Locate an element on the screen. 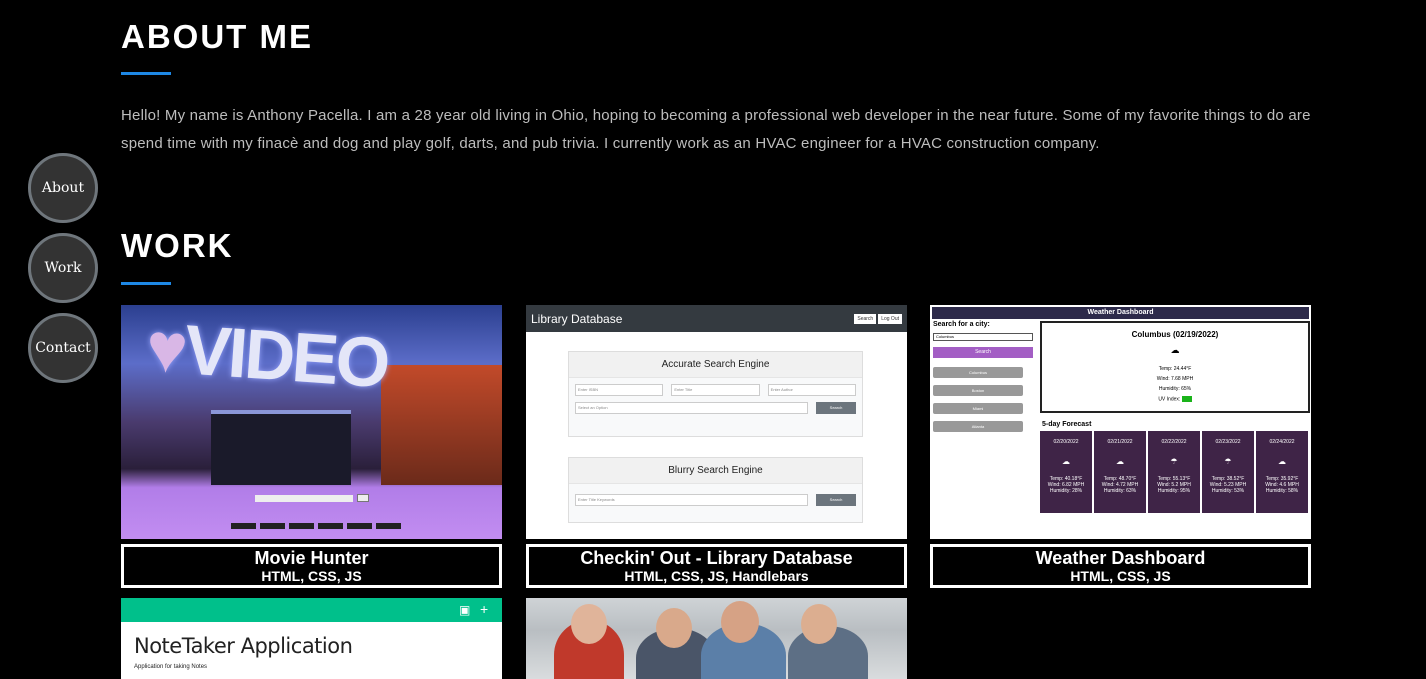 This screenshot has width=1426, height=679. work-heading: WORK is located at coordinates (177, 245).